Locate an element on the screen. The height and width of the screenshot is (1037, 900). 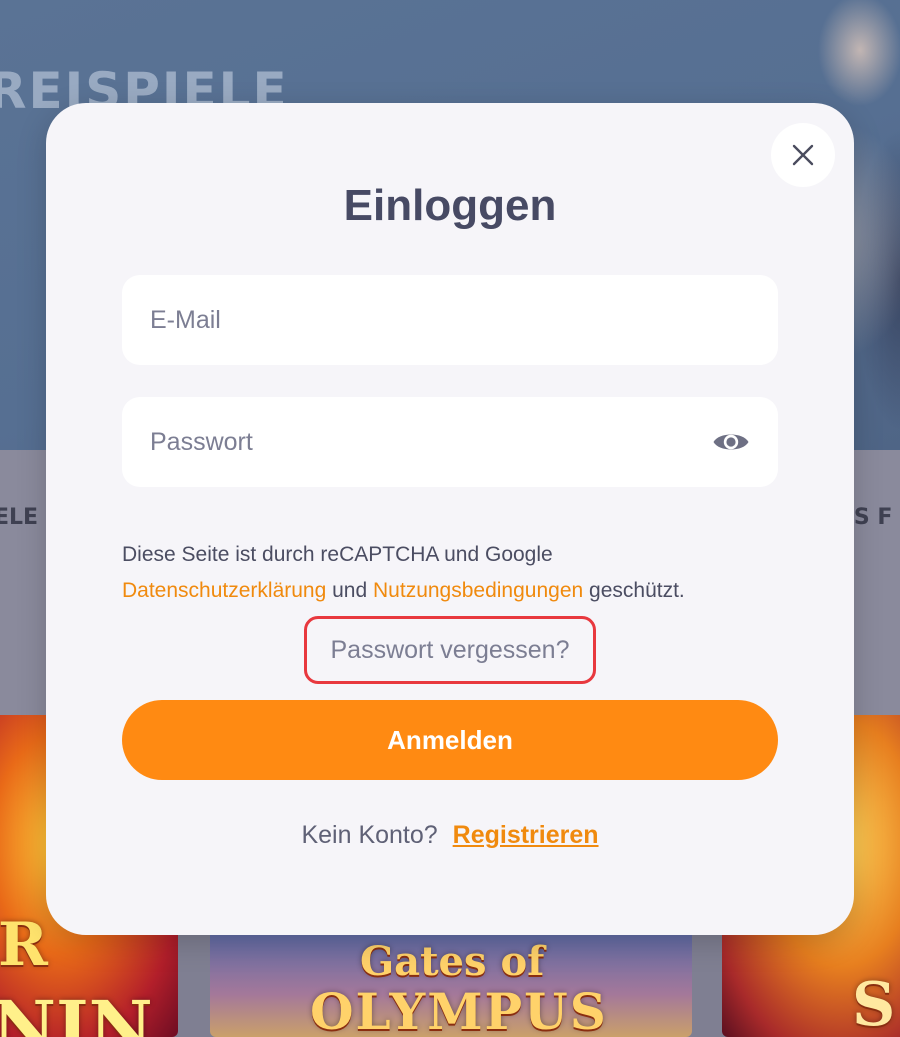
register-link: Registrieren is located at coordinates (526, 835).